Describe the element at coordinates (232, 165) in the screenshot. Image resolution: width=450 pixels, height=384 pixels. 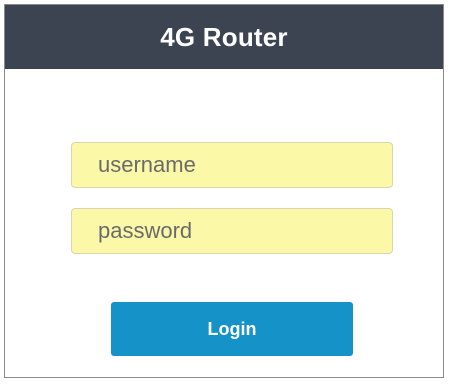
I see `username-input` at that location.